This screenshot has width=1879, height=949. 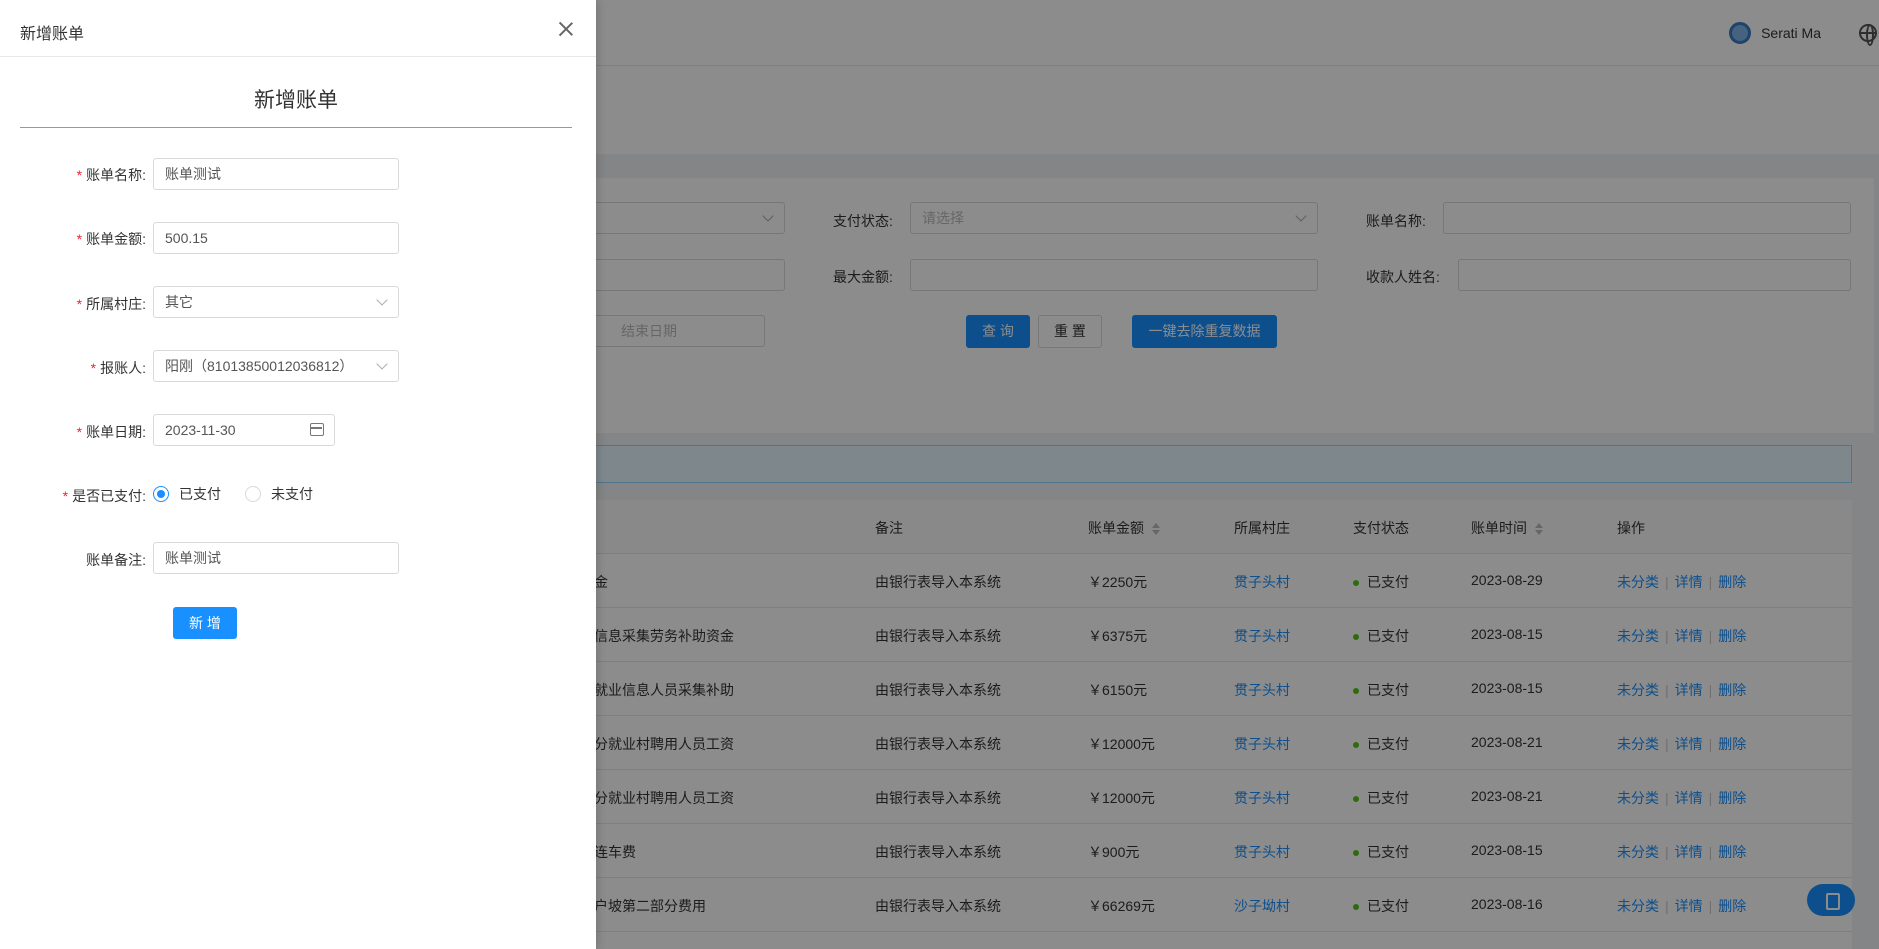 I want to click on bill-name-field: 账单测试, so click(x=276, y=174).